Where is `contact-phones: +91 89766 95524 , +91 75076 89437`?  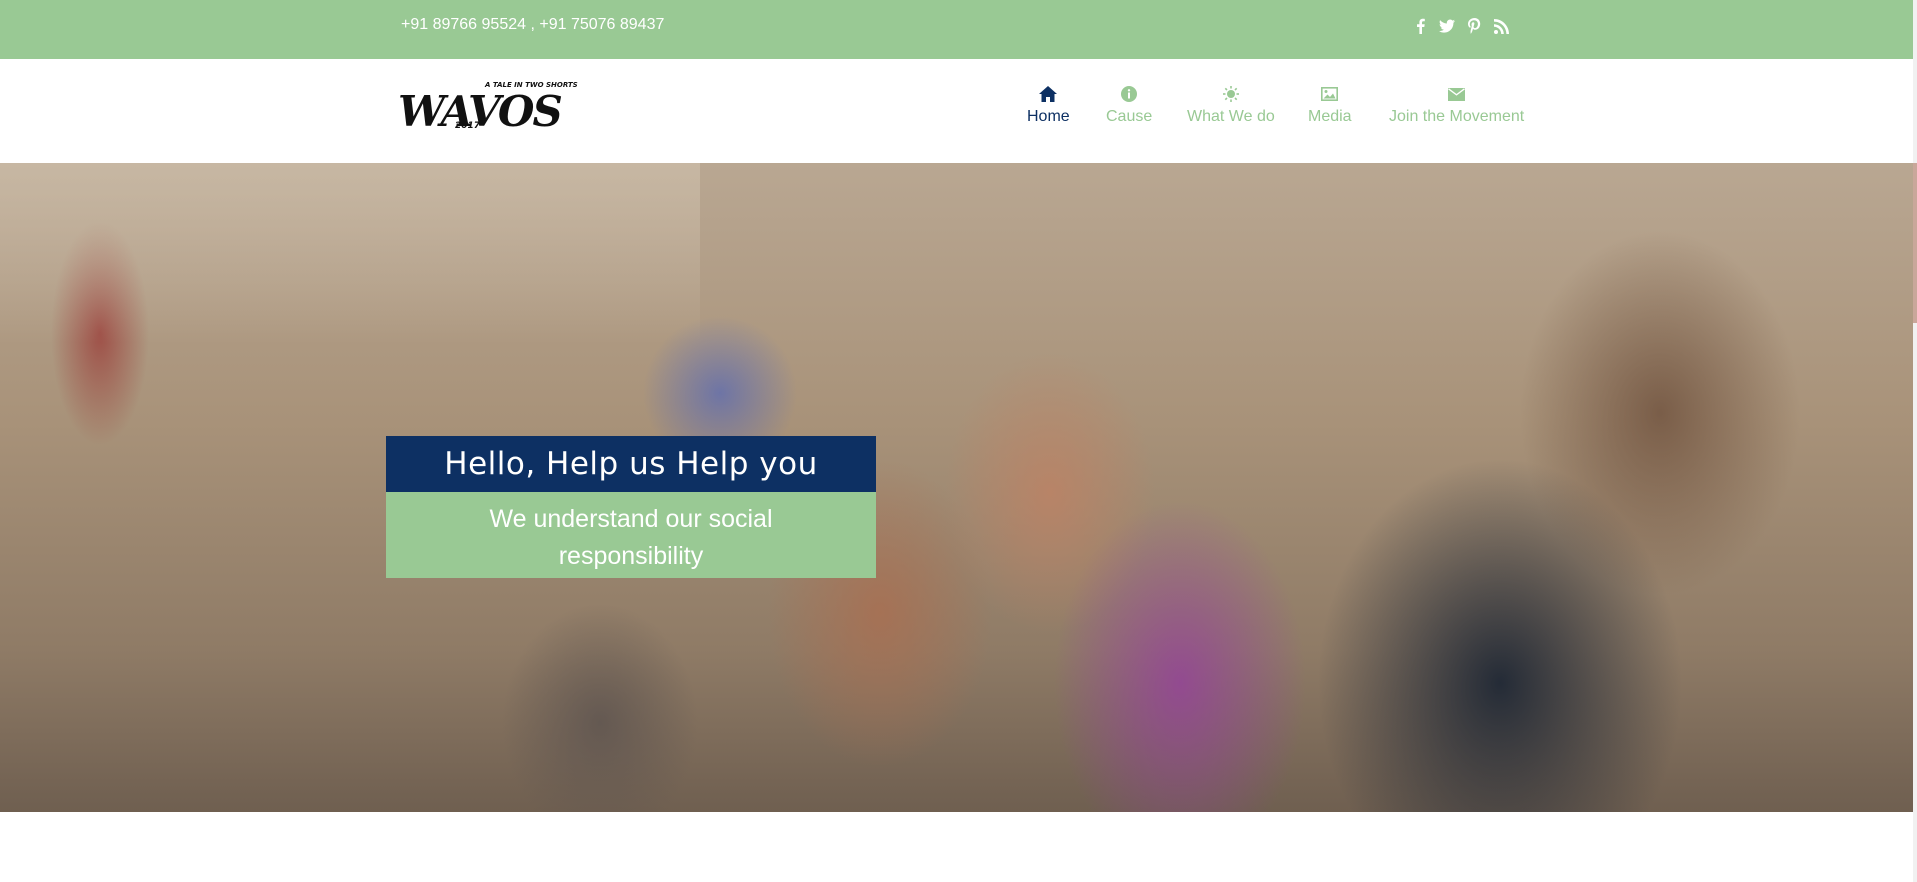
contact-phones: +91 89766 95524 , +91 75076 89437 is located at coordinates (533, 24).